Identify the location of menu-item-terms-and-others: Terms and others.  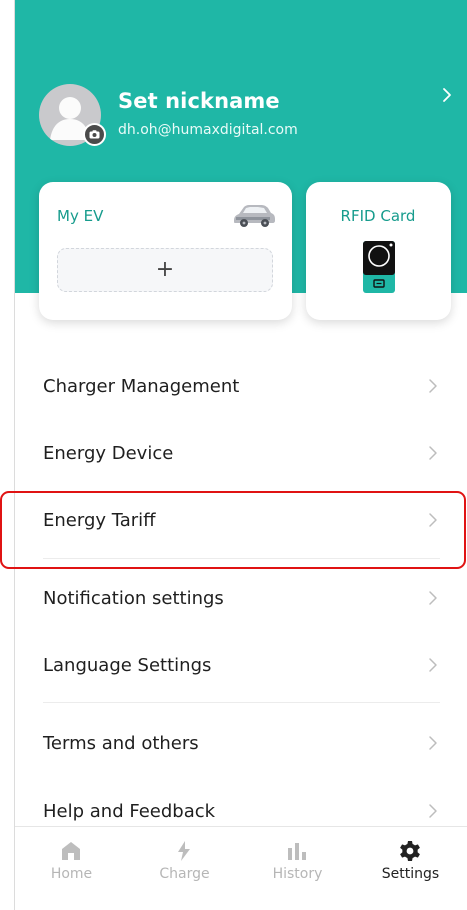
(241, 745).